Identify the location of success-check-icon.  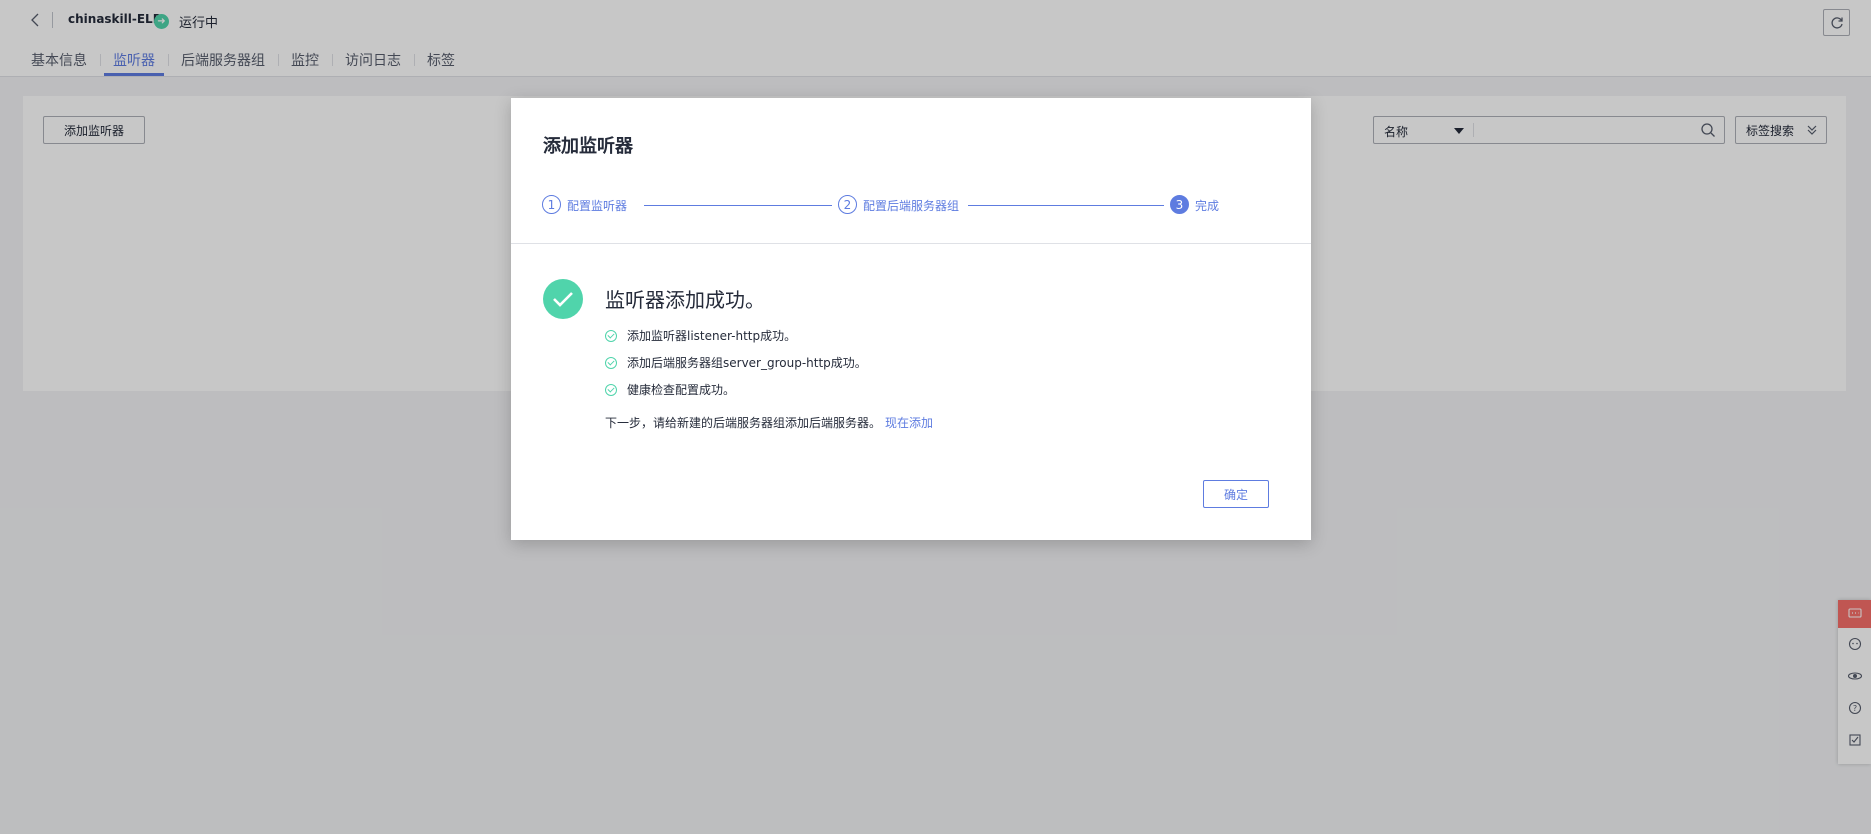
(563, 299).